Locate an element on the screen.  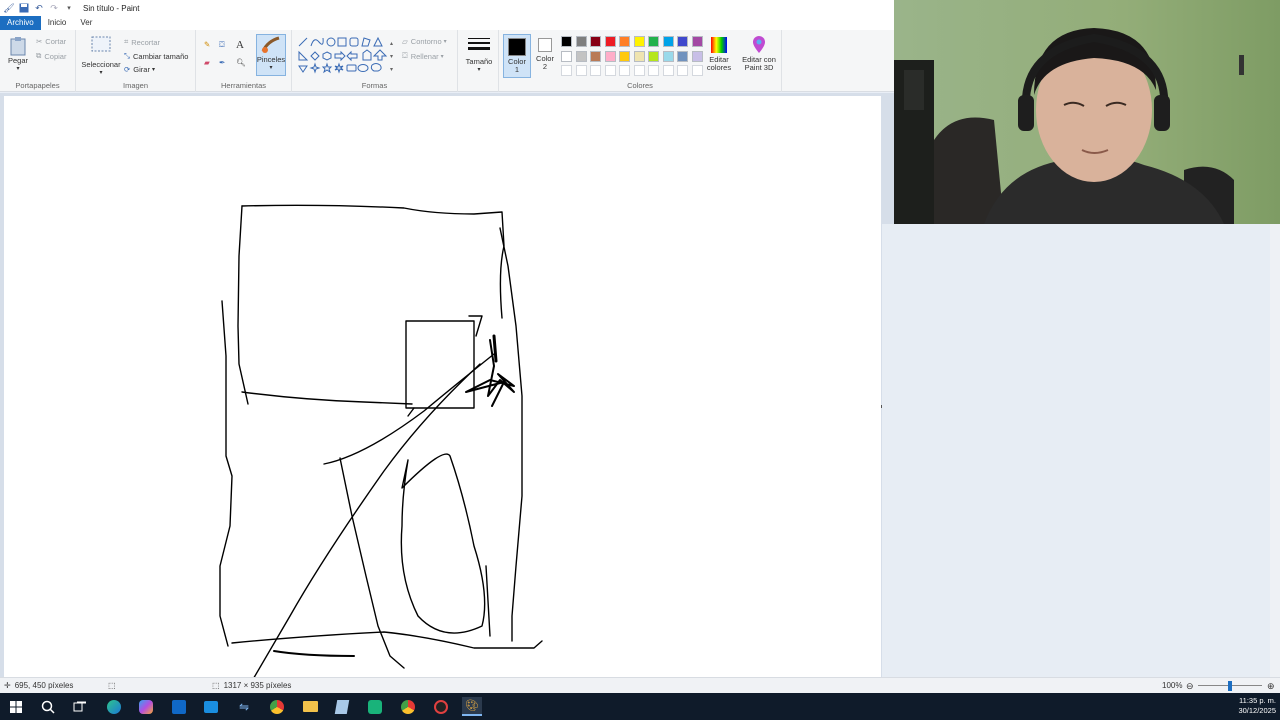
image-group-label: Imagen is located at coordinates (135, 85).